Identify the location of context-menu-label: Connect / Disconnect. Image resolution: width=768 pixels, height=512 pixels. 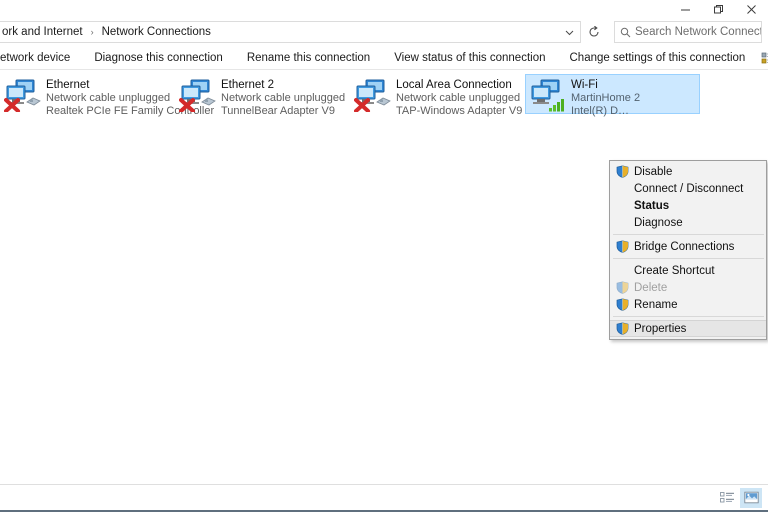
(689, 188).